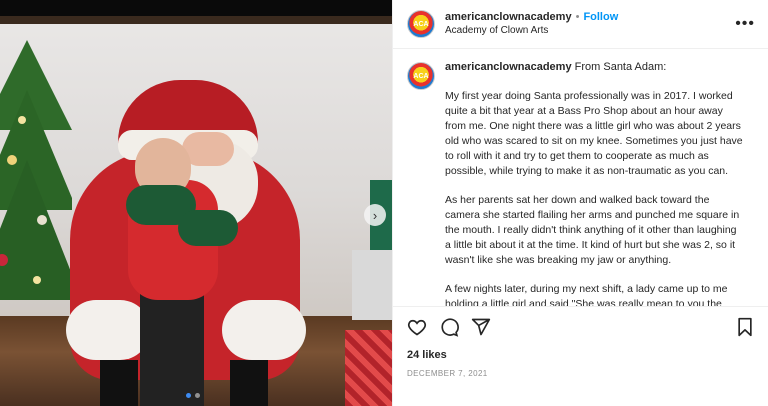 This screenshot has width=768, height=406. I want to click on santa-fur-left, so click(108, 330).